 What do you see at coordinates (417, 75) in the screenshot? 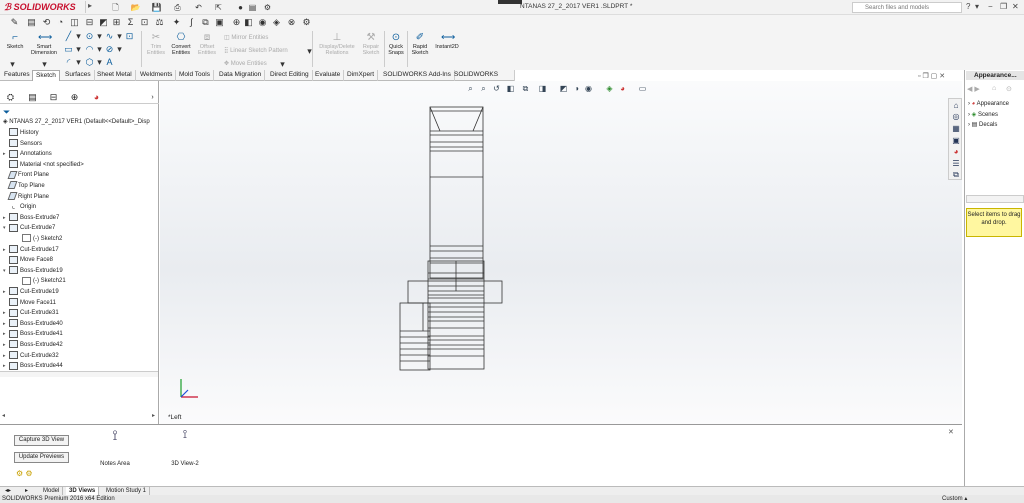
I see `tab-addins: SOLIDWORKS Add-Ins` at bounding box center [417, 75].